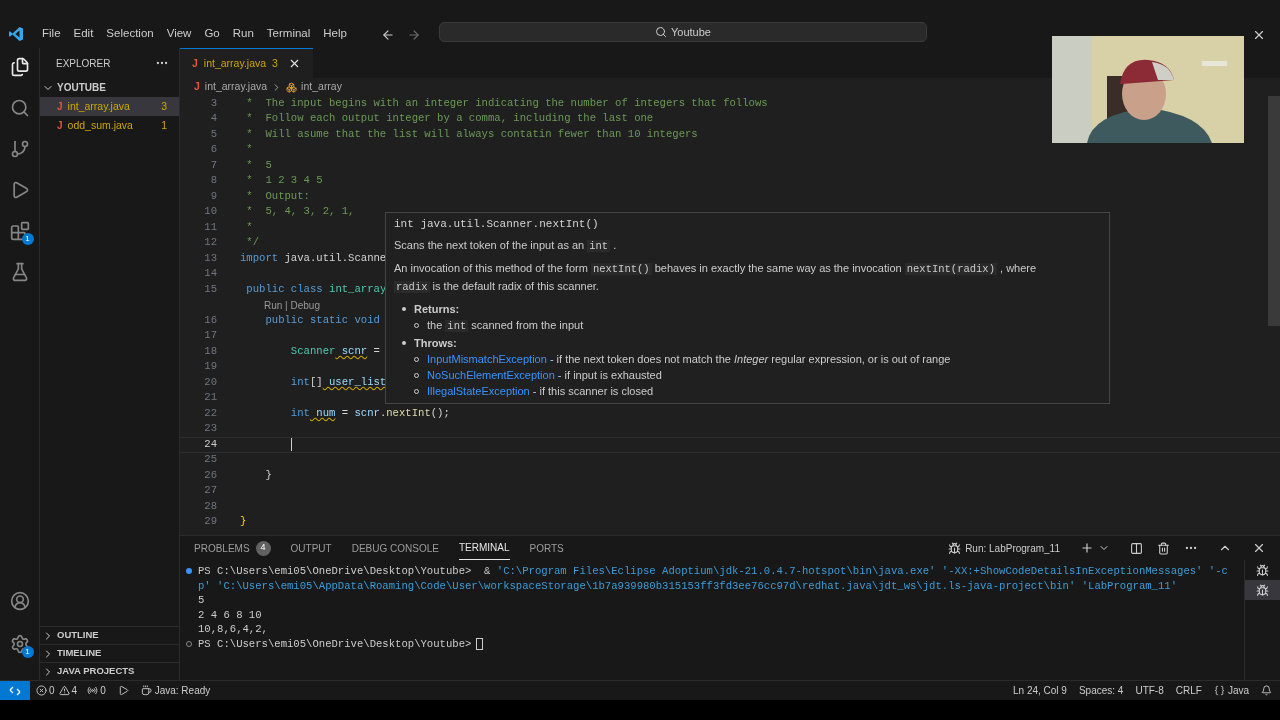 The image size is (1280, 720). Describe the element at coordinates (243, 33) in the screenshot. I see `menu-item: Run` at that location.